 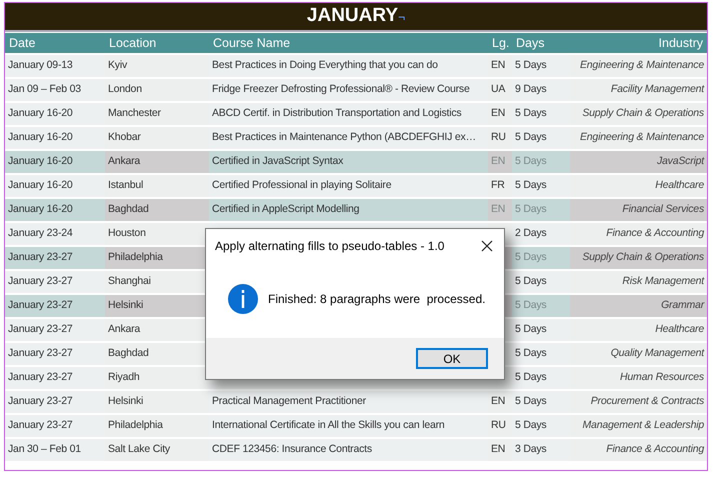 I want to click on dialog-message: Finished: 8 paragraphs were processed., so click(x=377, y=299).